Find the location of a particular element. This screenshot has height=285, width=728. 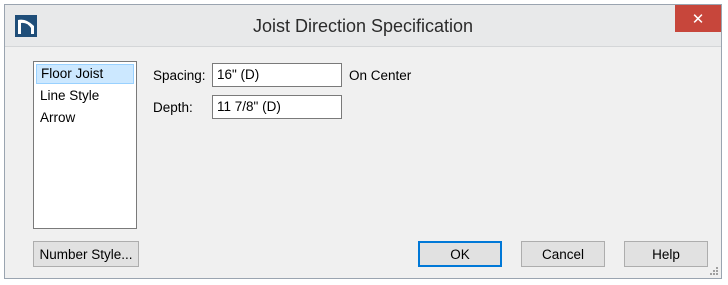

category-list: Floor Joist Line Style Arrow is located at coordinates (85, 145).